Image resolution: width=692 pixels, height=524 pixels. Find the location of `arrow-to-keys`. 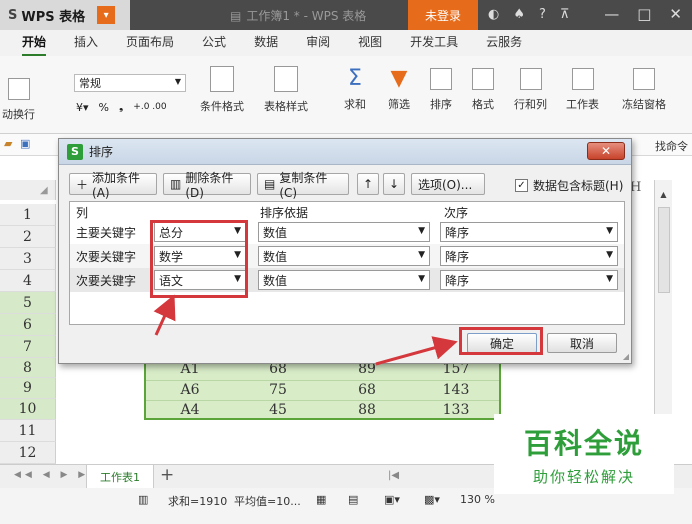

arrow-to-keys is located at coordinates (164, 315).